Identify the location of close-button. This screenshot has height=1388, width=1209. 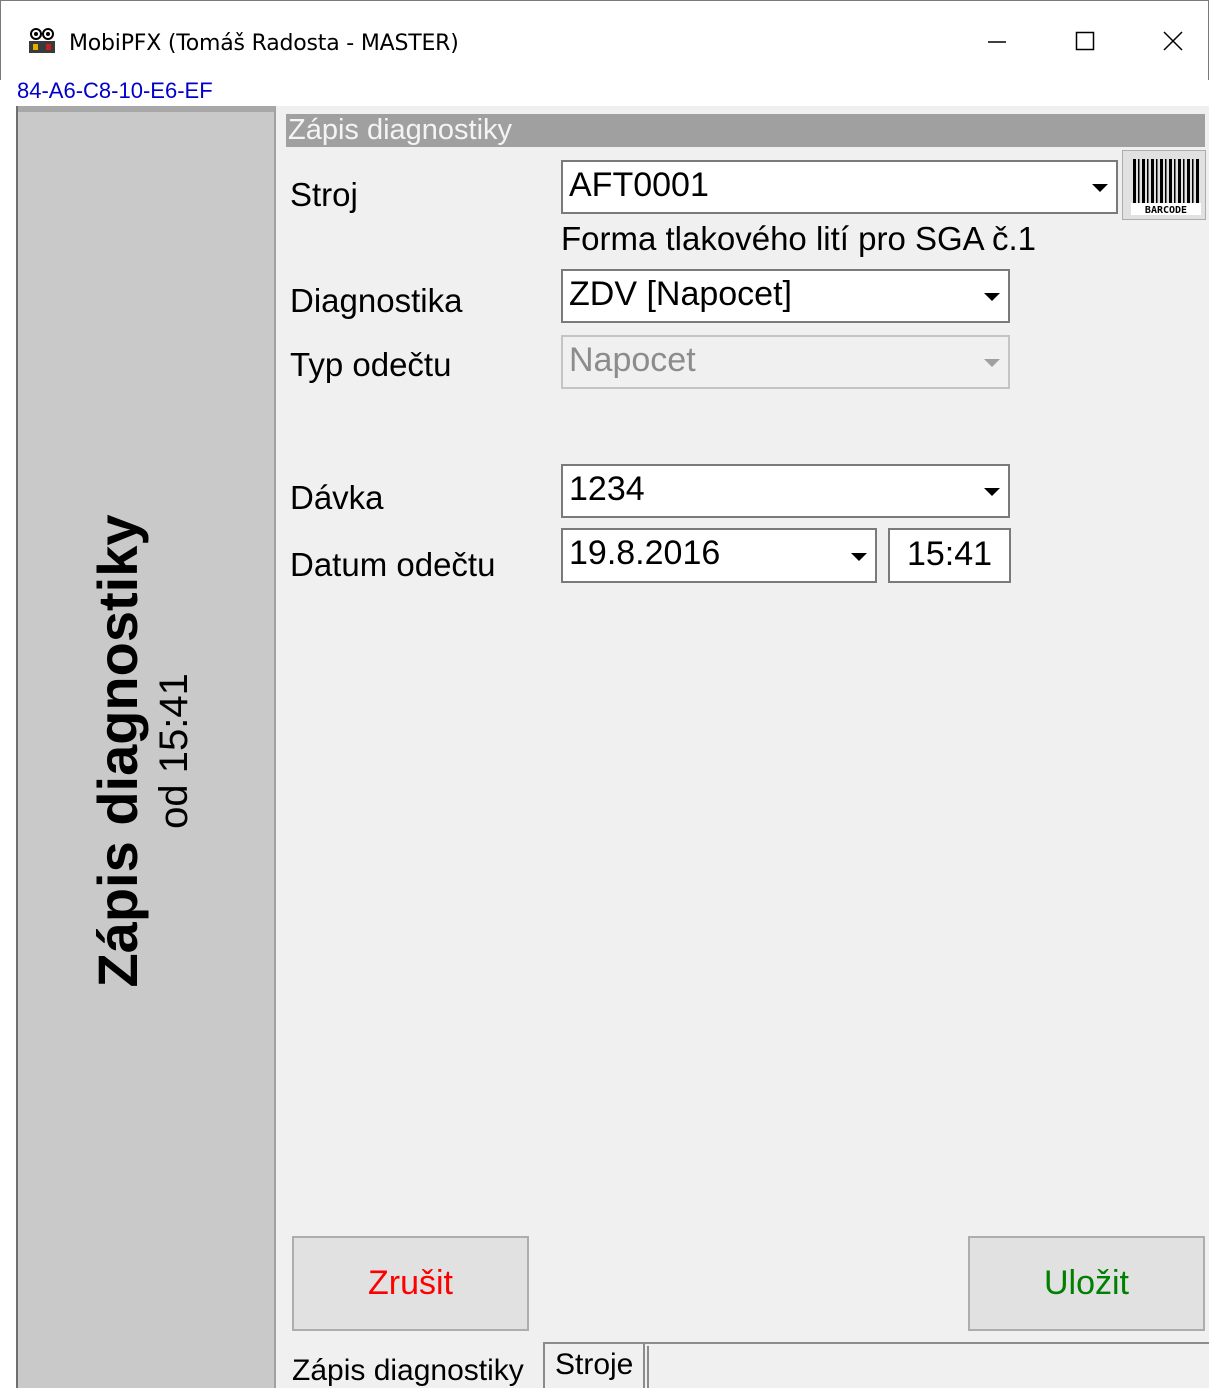
(1173, 41).